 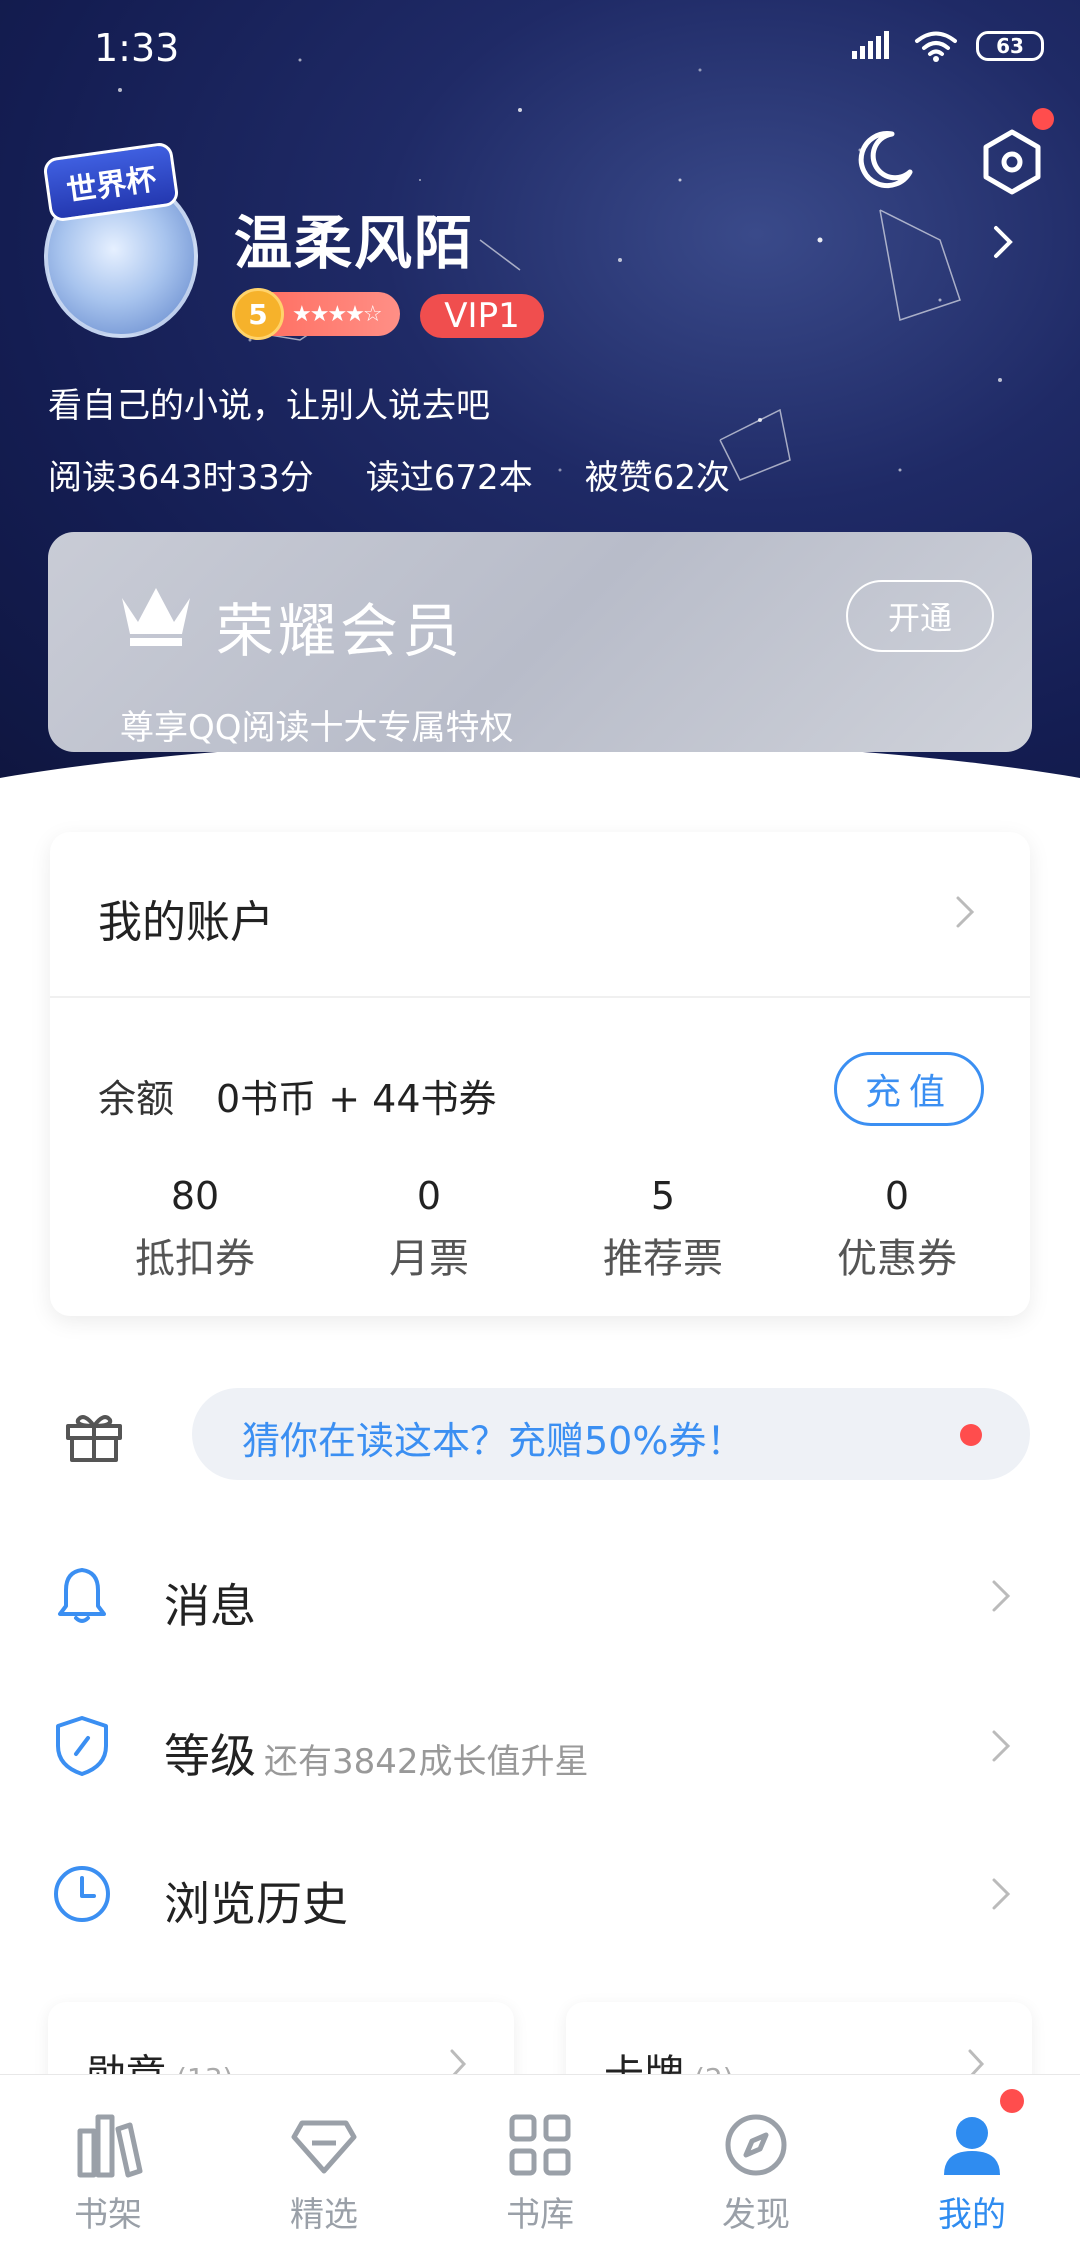 What do you see at coordinates (258, 314) in the screenshot?
I see `level-number: 5` at bounding box center [258, 314].